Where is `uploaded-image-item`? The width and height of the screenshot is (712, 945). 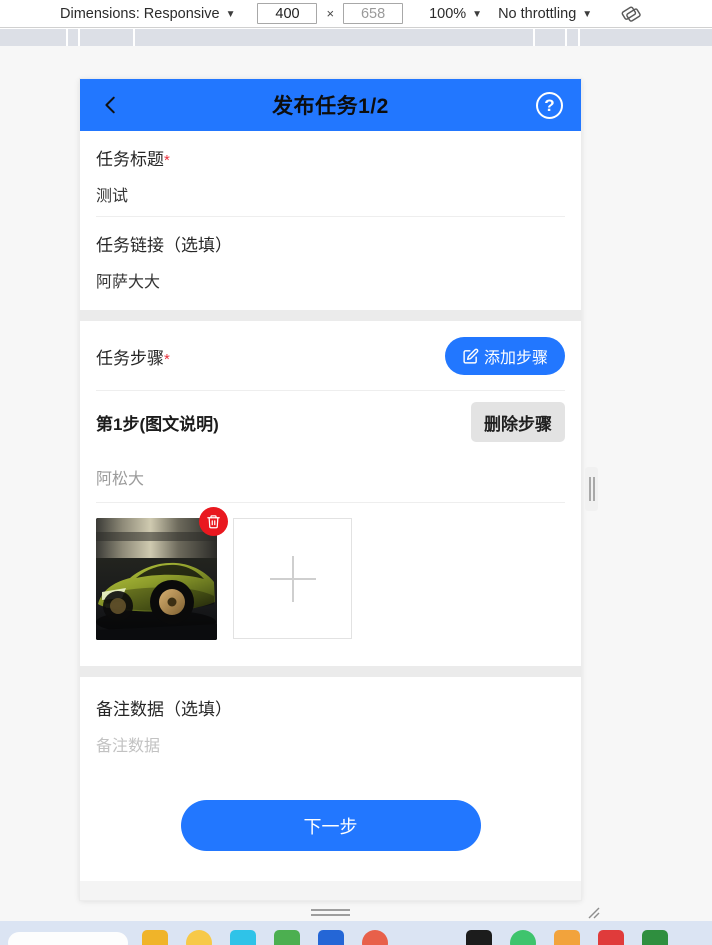
uploaded-image-item is located at coordinates (162, 573).